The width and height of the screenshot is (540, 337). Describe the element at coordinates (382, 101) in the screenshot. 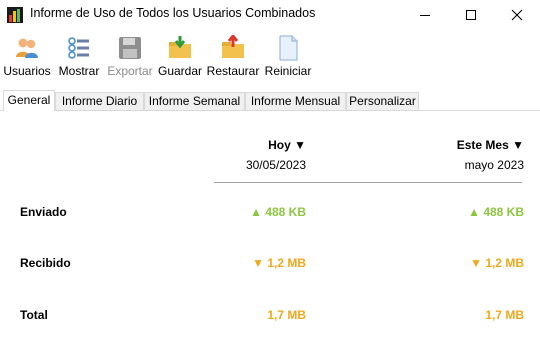

I see `tab-customize: Personalizar` at that location.